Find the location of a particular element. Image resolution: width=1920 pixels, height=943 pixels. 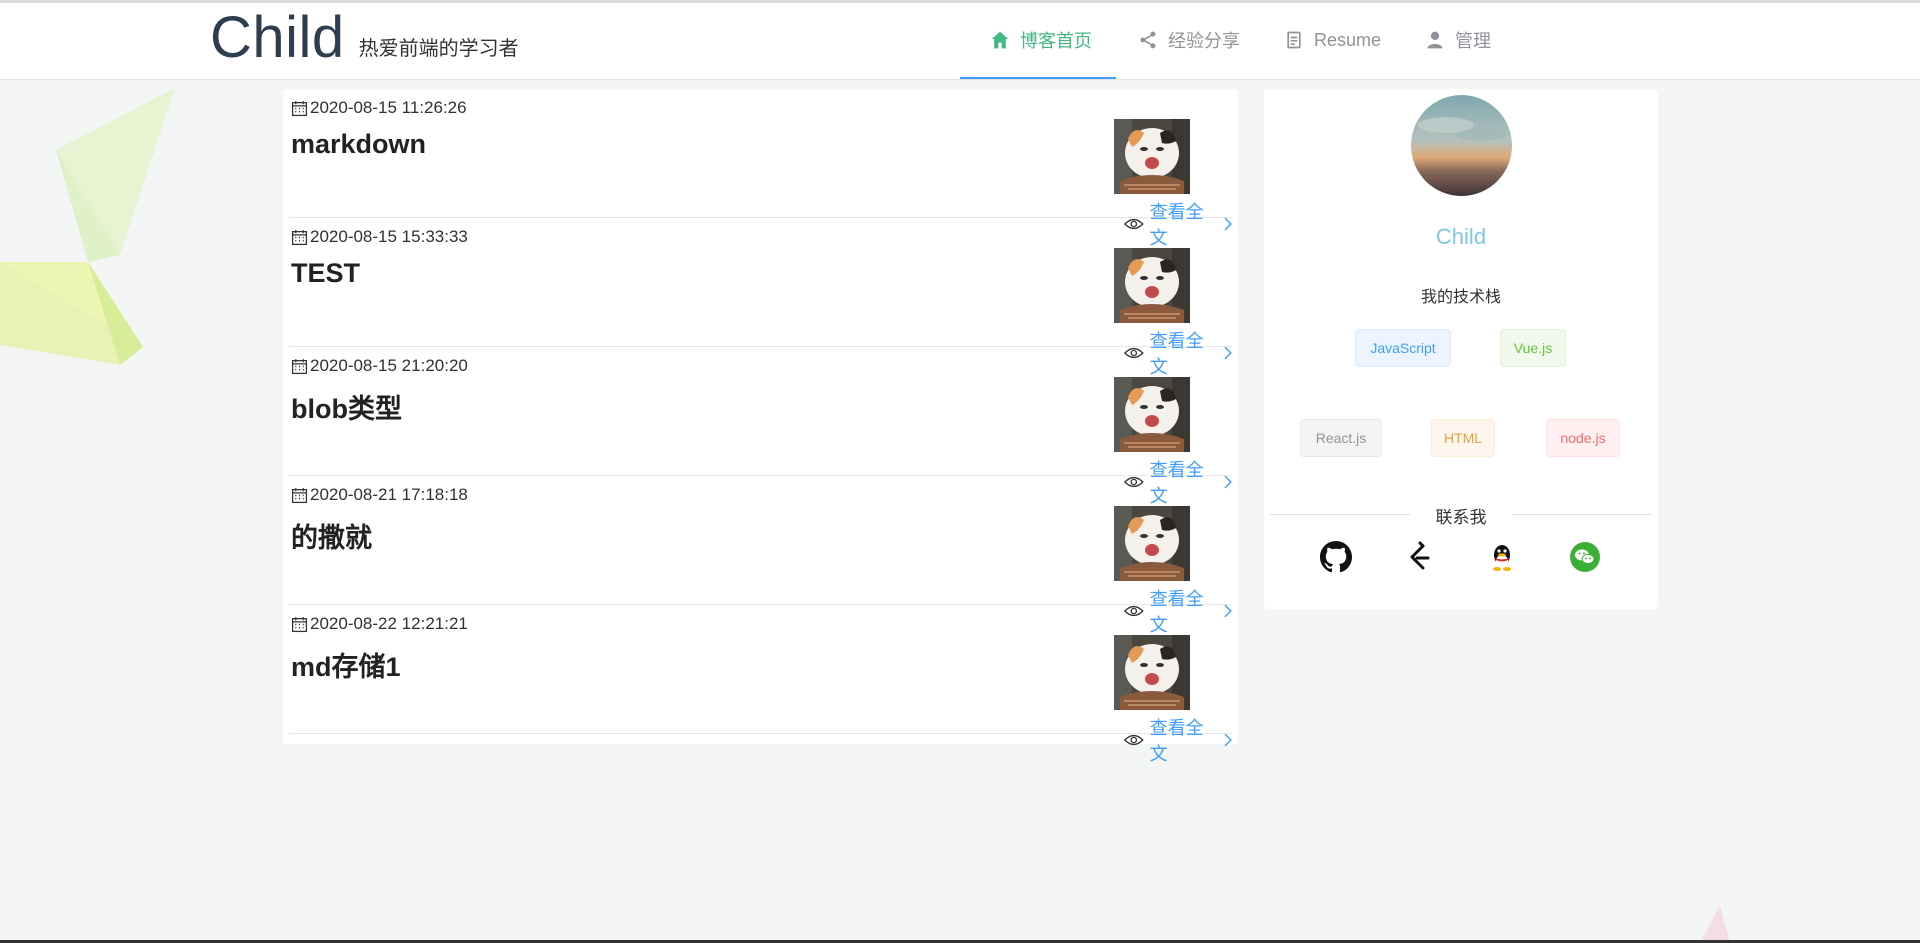

tech-stack-title: 我的技术栈 is located at coordinates (1460, 297).